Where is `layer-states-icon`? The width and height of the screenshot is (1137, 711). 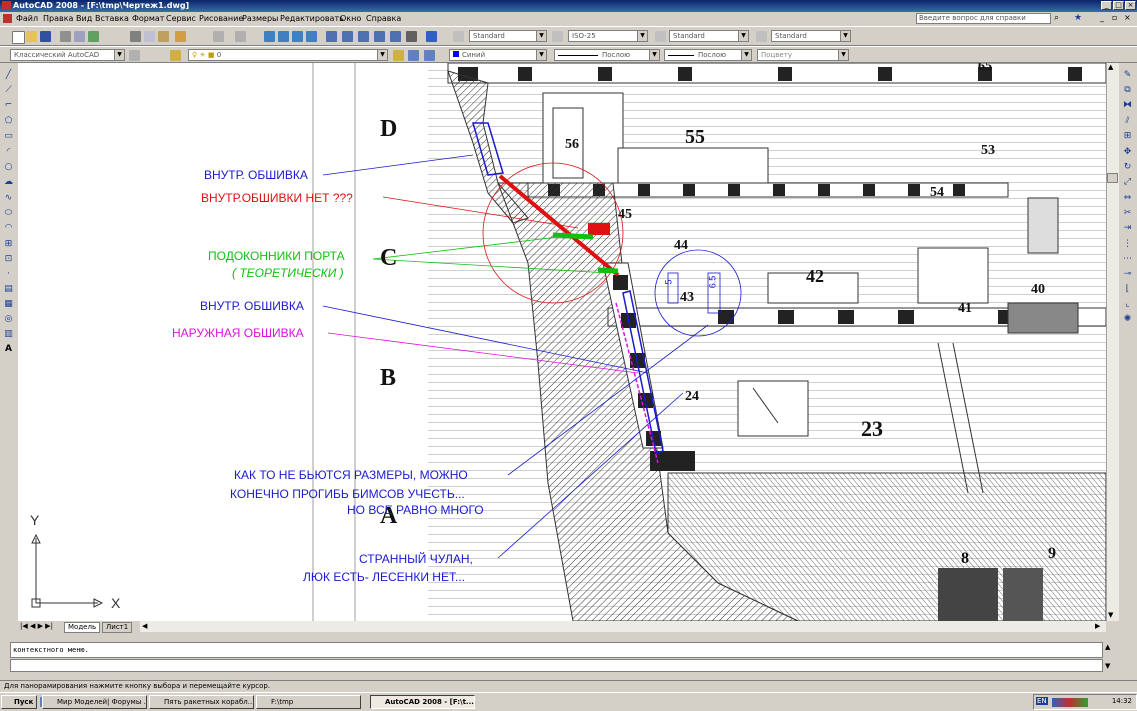 layer-states-icon is located at coordinates (429, 55).